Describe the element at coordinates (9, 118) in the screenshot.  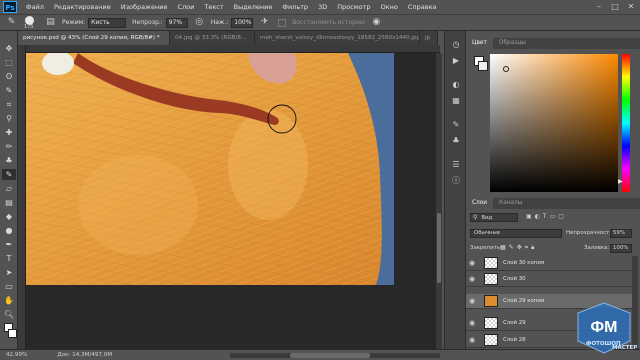
I see `eyedropper-tool-icon: ⚲` at that location.